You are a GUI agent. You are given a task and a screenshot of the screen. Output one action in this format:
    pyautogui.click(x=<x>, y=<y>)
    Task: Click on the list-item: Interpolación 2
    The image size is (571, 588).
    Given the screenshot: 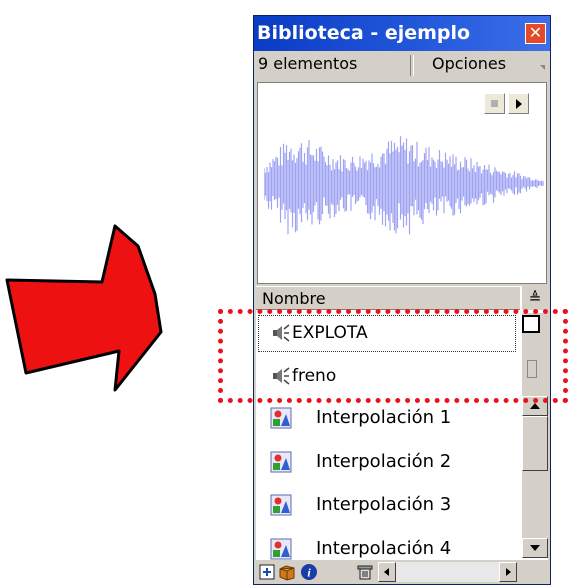 What is the action you would take?
    pyautogui.click(x=387, y=462)
    